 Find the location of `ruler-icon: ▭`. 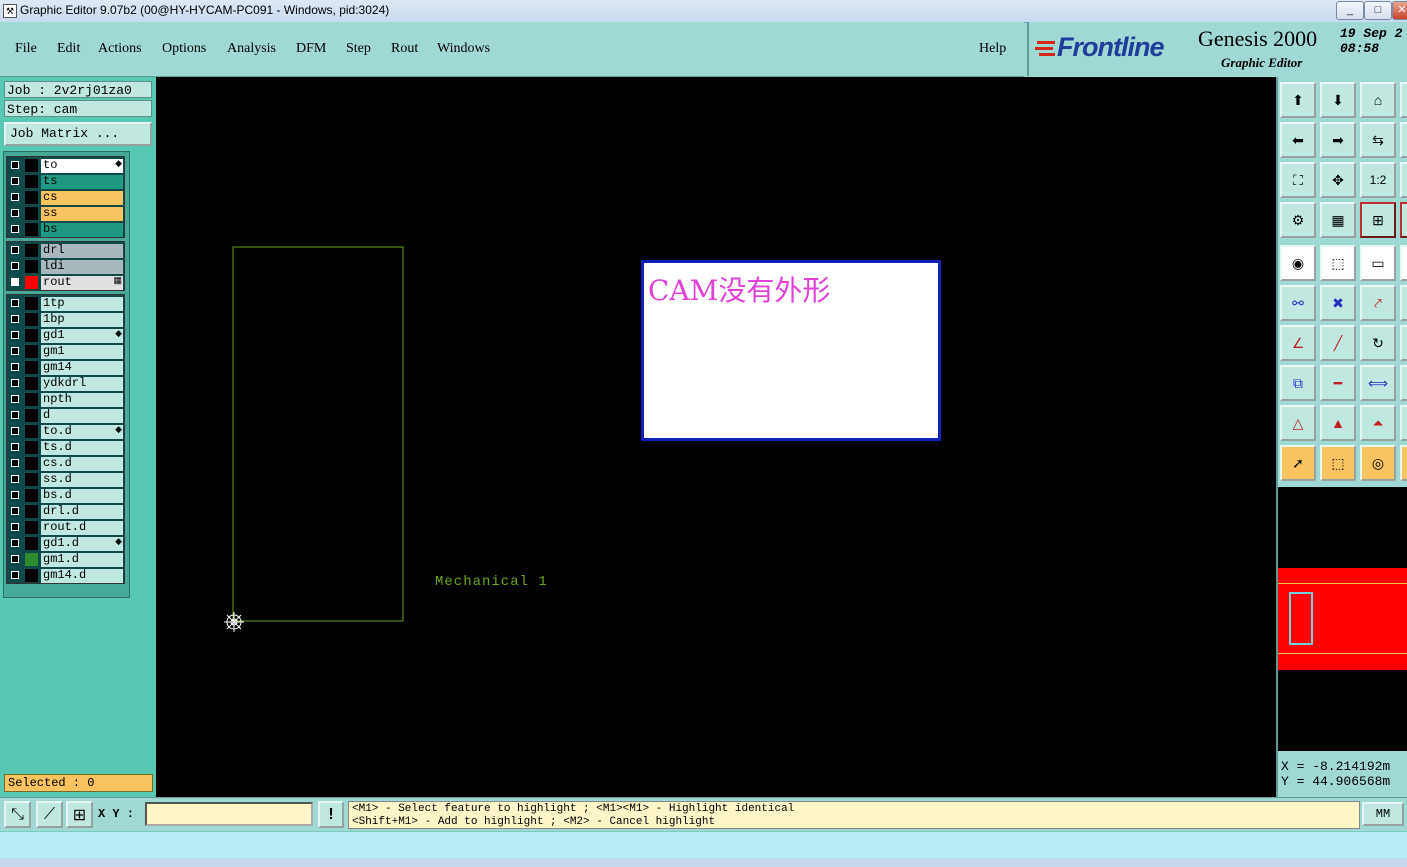

ruler-icon: ▭ is located at coordinates (1378, 263).